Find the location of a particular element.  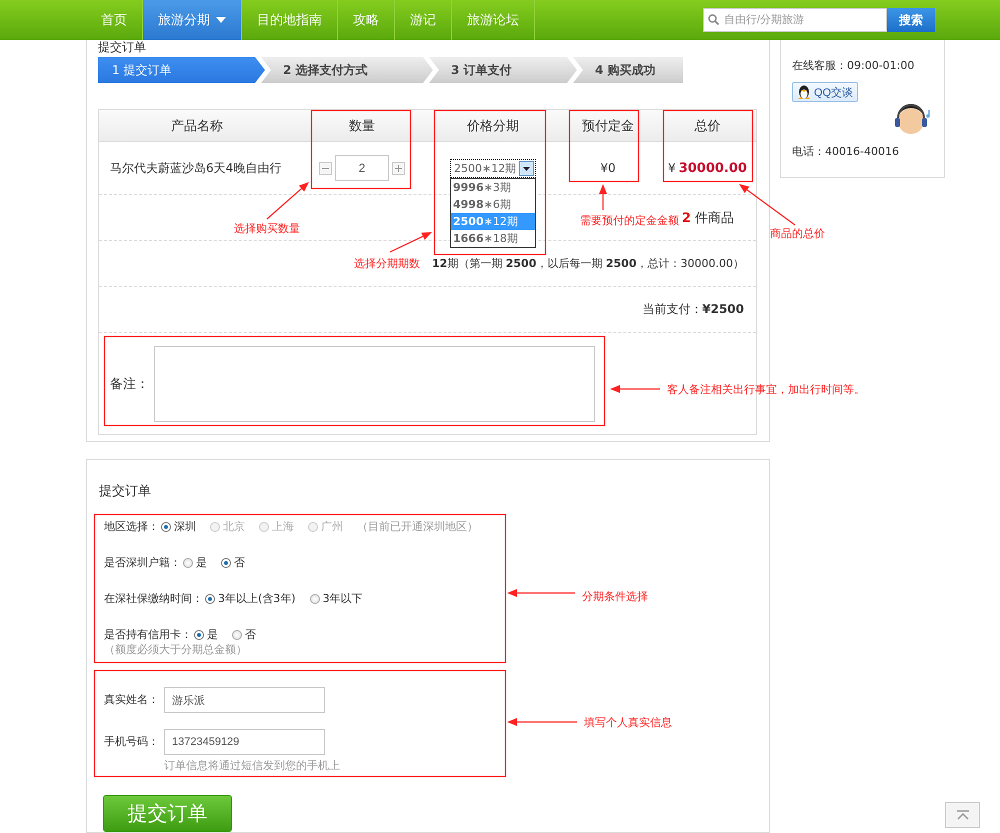

penguin-icon is located at coordinates (804, 92).